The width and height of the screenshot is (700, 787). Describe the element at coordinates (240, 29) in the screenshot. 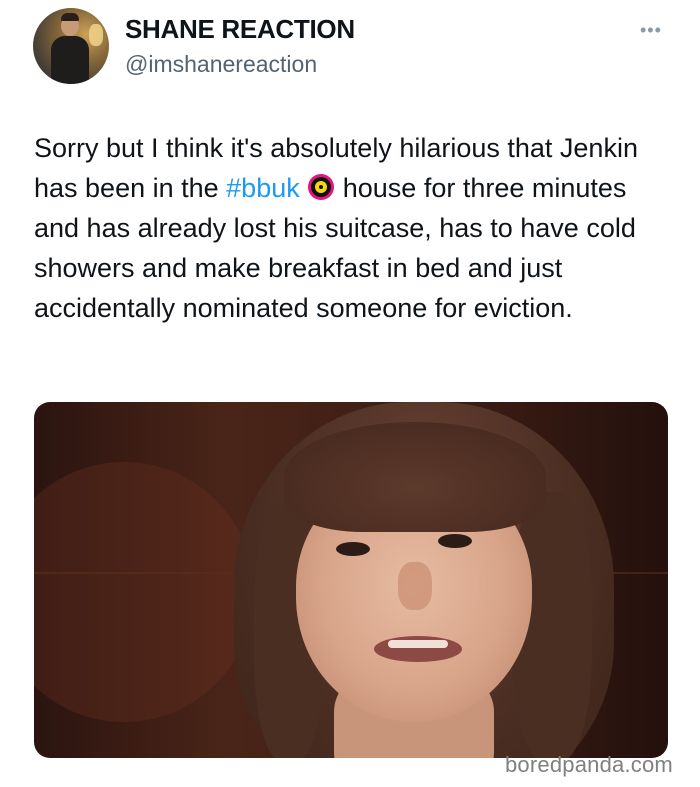

I see `display-name: SHANE REACTION` at that location.